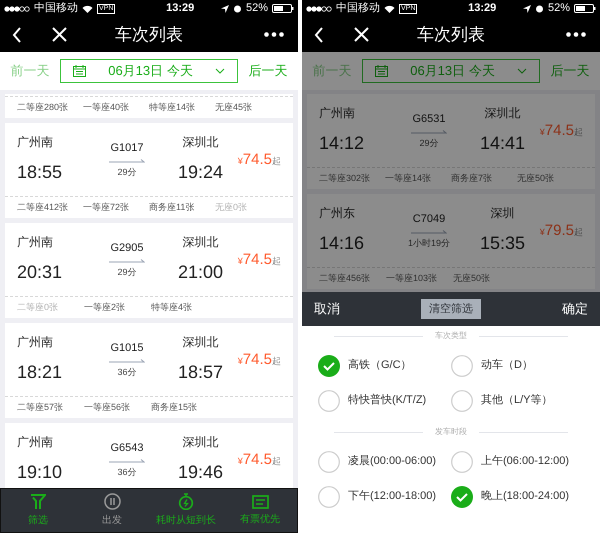 The height and width of the screenshot is (533, 601). Describe the element at coordinates (172, 207) in the screenshot. I see `seat-availability: 商务座11张` at that location.